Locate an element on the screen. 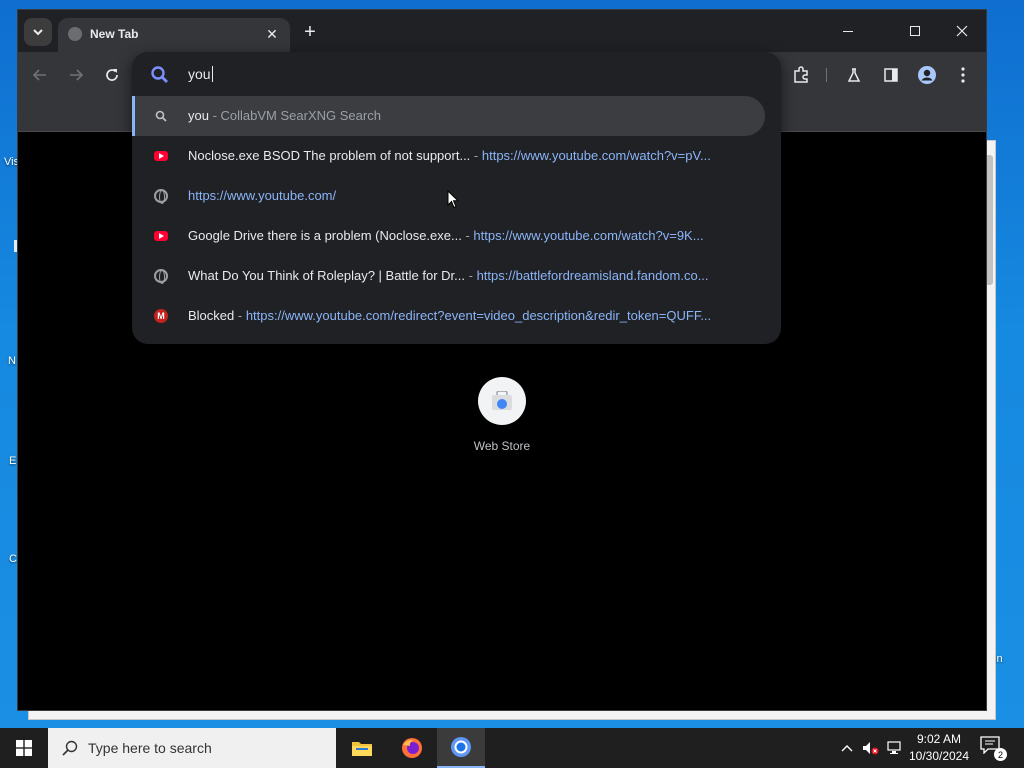  clock-time: 9:02 AM is located at coordinates (939, 739).